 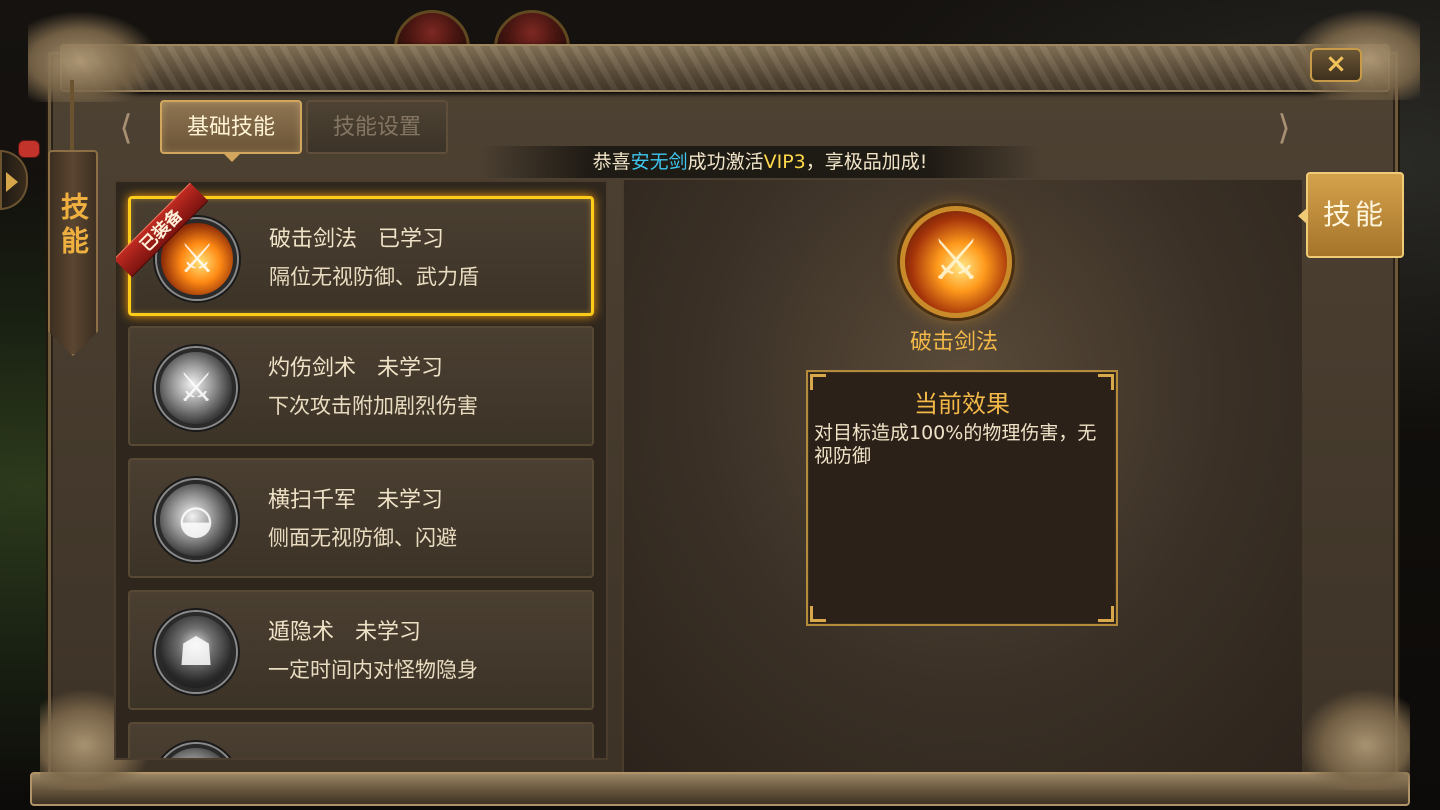 What do you see at coordinates (361, 386) in the screenshot?
I see `skill-item-zhuoshang: ⚔ 灼伤剑术 未学习 下次攻击附加剧烈伤害` at bounding box center [361, 386].